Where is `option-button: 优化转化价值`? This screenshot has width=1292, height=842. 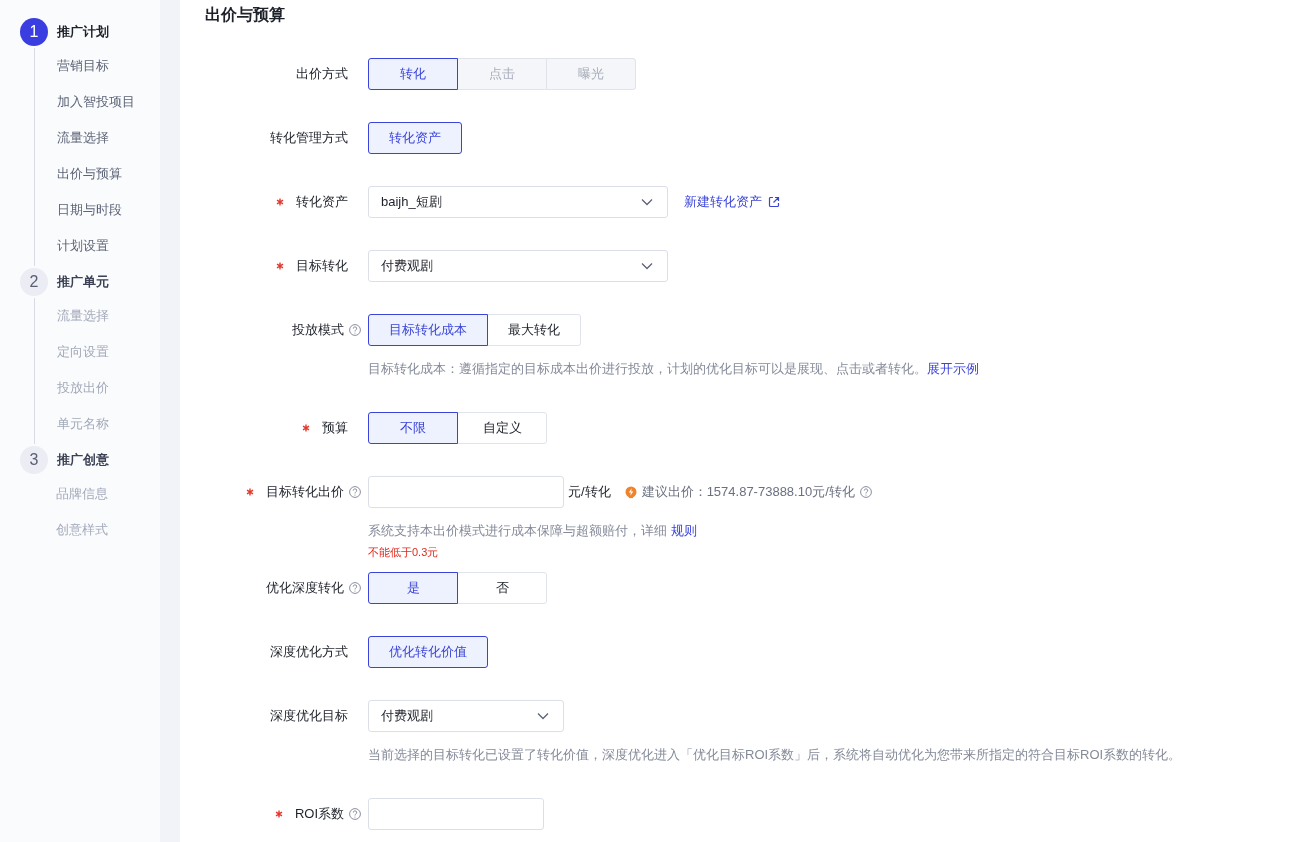
option-button: 优化转化价值 is located at coordinates (428, 652).